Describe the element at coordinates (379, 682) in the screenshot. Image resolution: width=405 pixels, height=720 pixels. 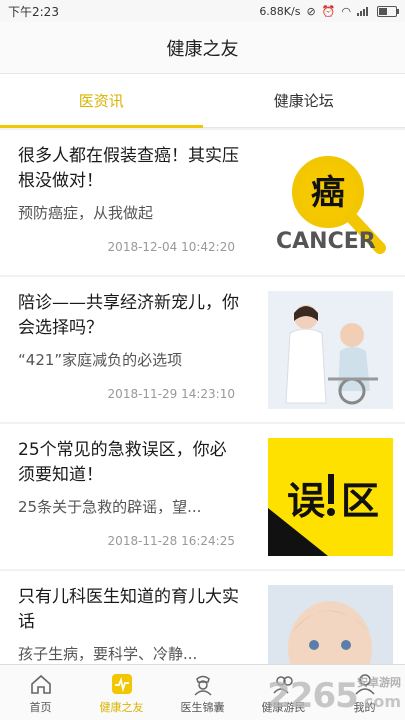
I see `watermark-site: 安卓游网` at that location.